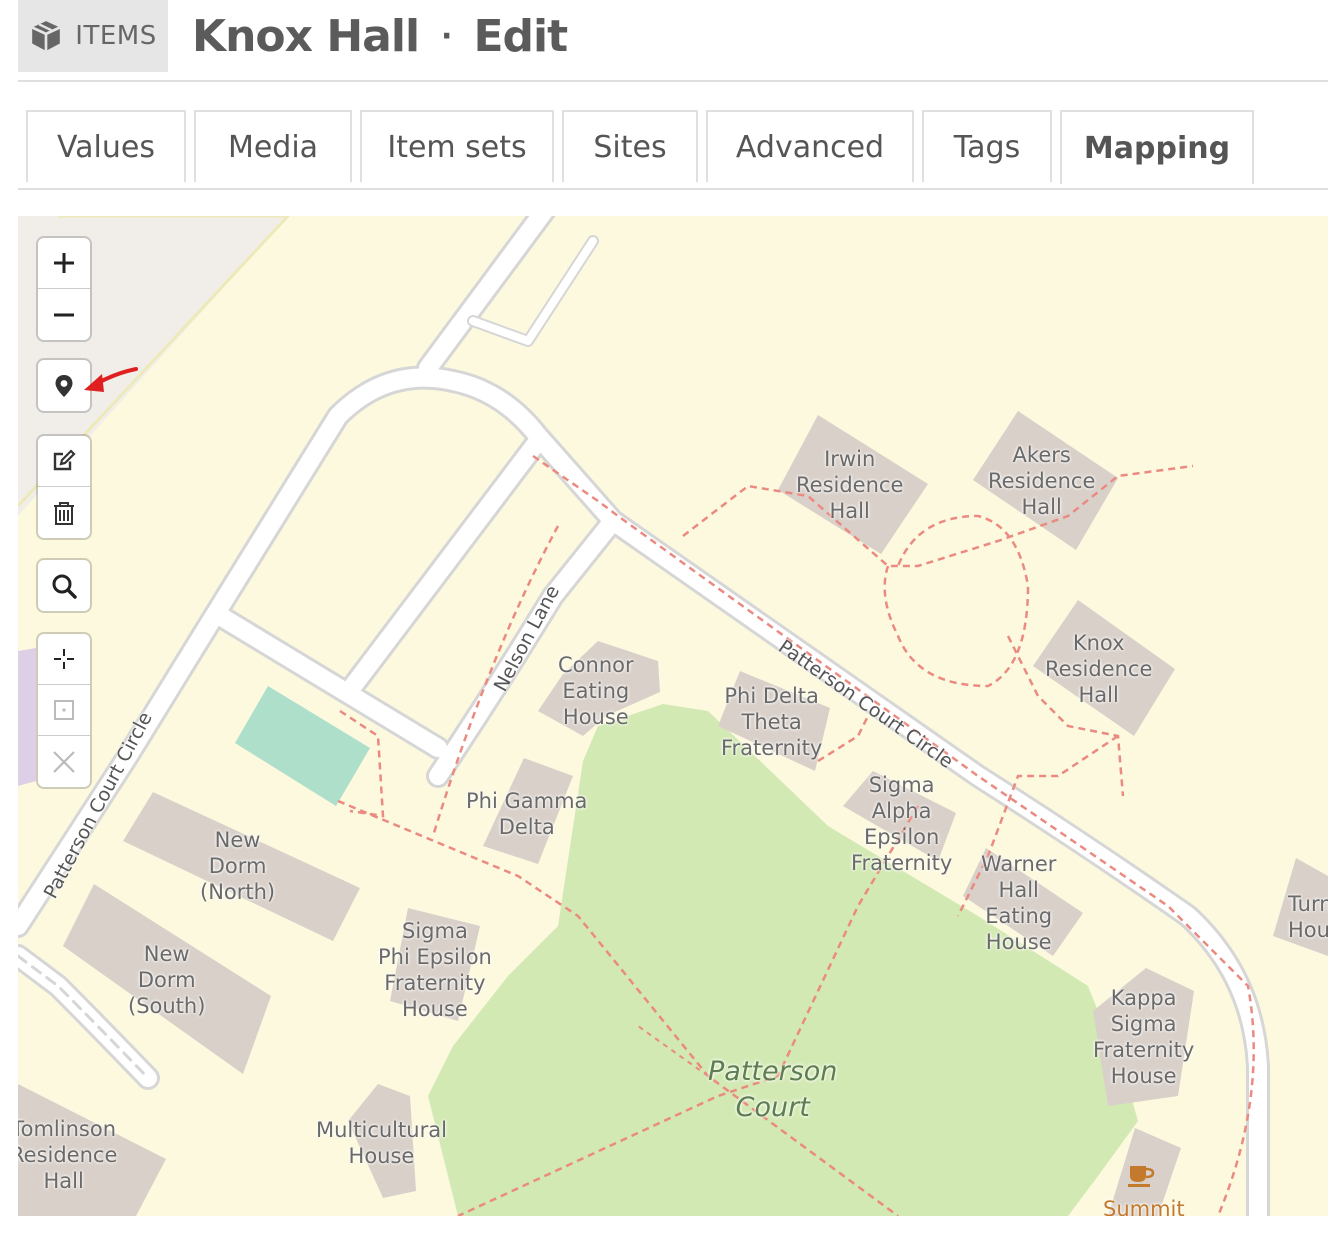 Image resolution: width=1328 pixels, height=1260 pixels. I want to click on map-label-sigma-alpha: Sigma Alpha Epsilon Fraternity, so click(902, 824).